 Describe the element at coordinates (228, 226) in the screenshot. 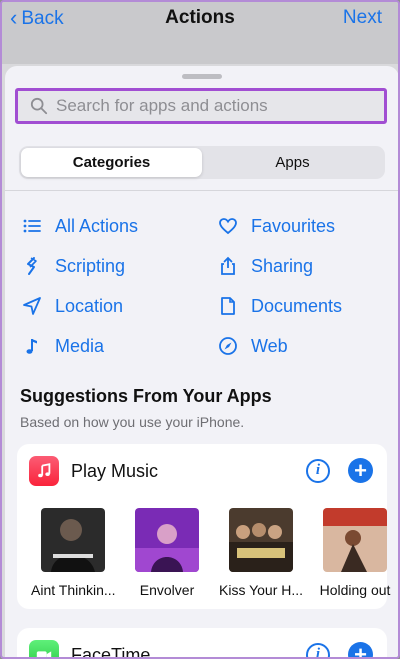

I see `heart-icon` at that location.